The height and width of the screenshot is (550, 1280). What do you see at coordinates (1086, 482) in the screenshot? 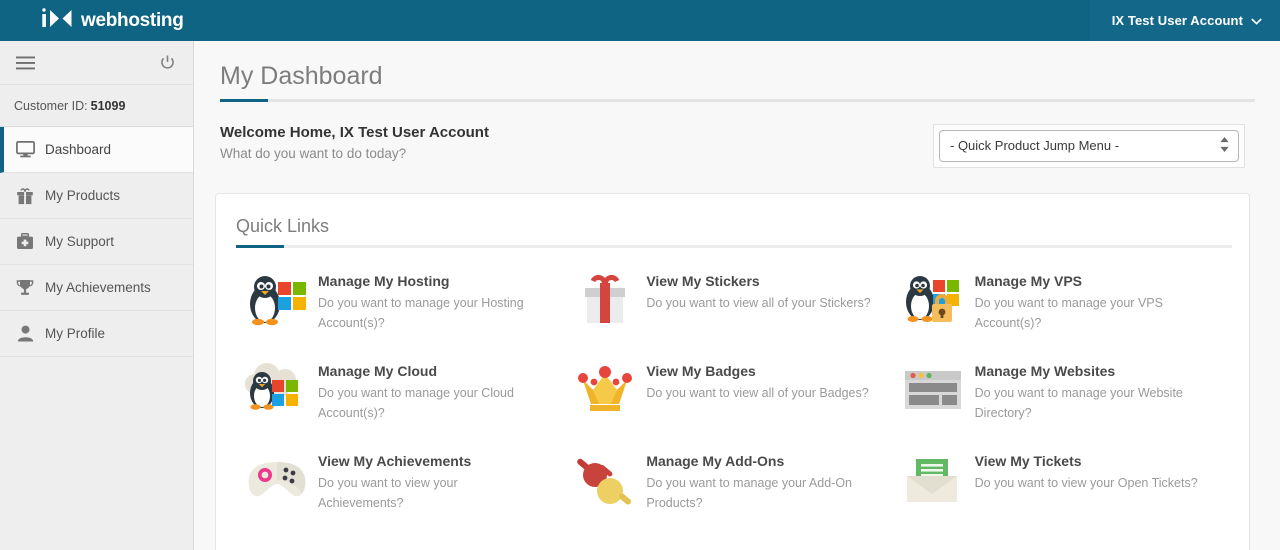
I see `quick-link-desc: Do you want to view your Open Tickets?` at bounding box center [1086, 482].